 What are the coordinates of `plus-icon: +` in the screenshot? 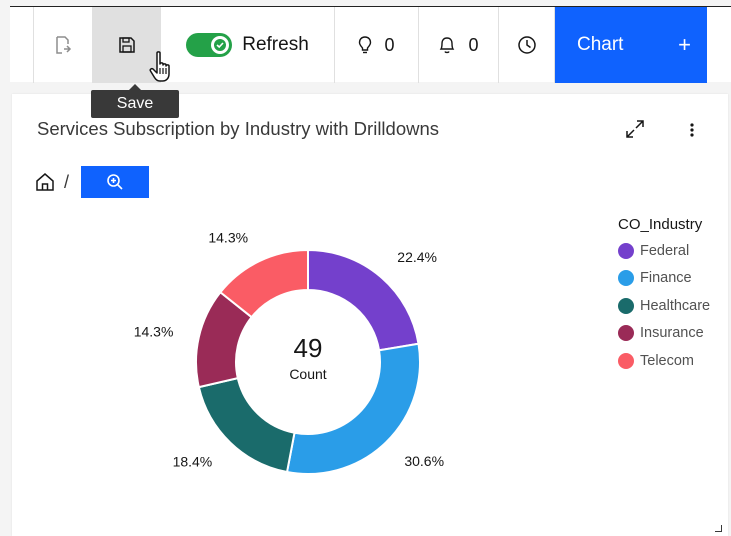 It's located at (684, 44).